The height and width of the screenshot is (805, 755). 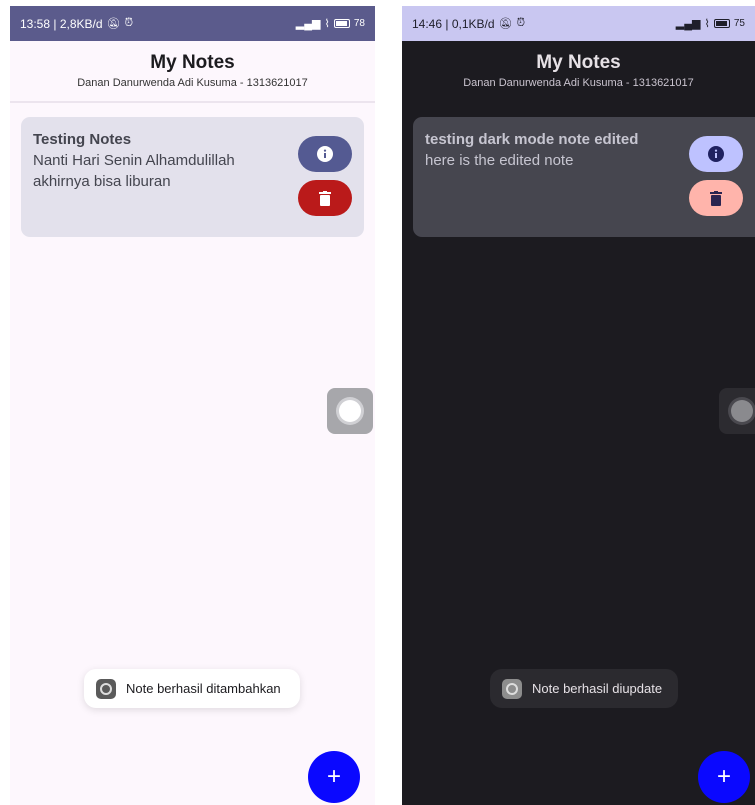 I want to click on toast-text: Note berhasil diupdate, so click(x=597, y=688).